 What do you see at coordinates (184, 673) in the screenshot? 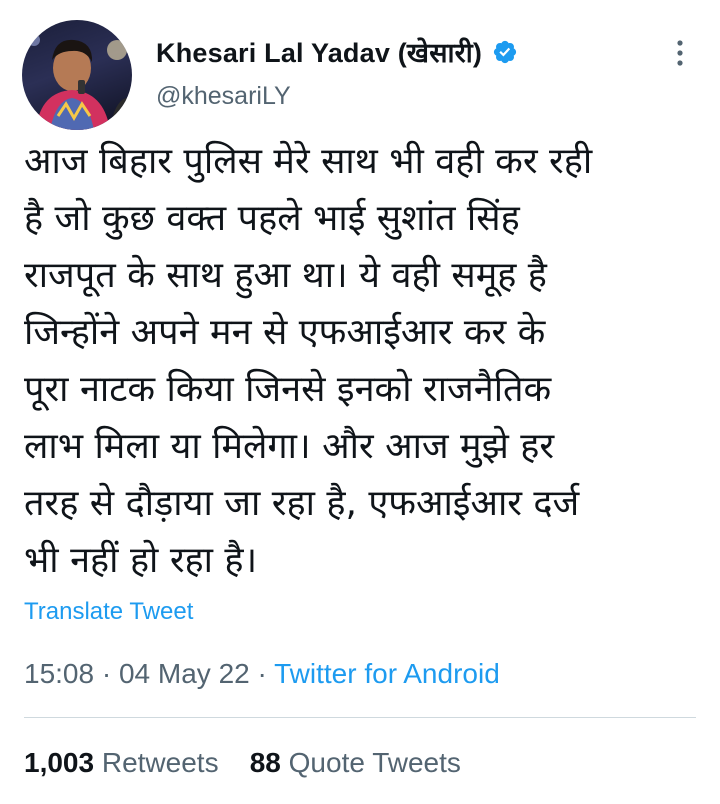
I see `tweet-date: 04 May 22` at bounding box center [184, 673].